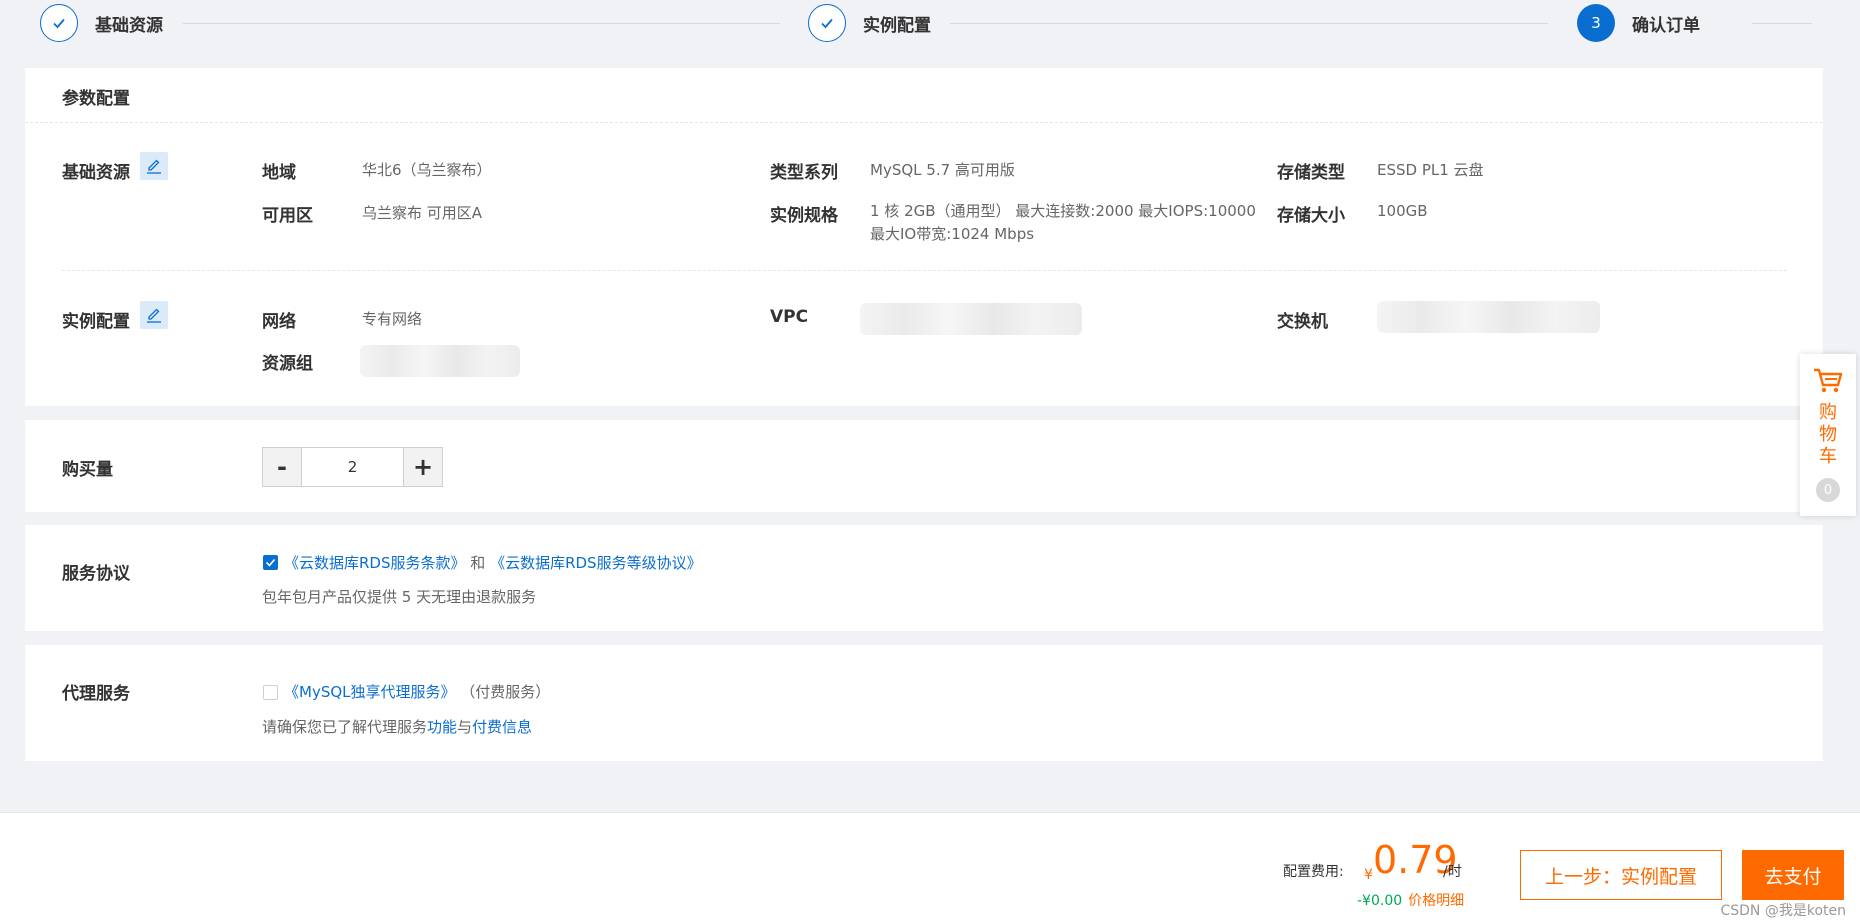  What do you see at coordinates (1380, 901) in the screenshot?
I see `discount-amount: -¥0.00` at bounding box center [1380, 901].